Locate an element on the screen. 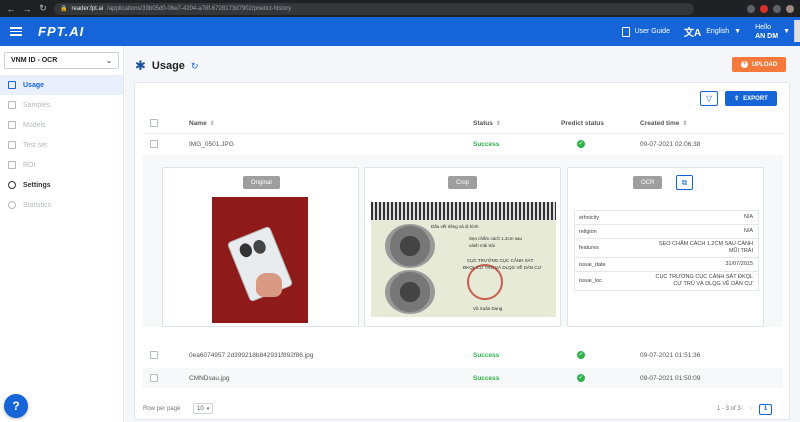 The image size is (800, 422). sidebar-item-roi: ROI is located at coordinates (61, 165).